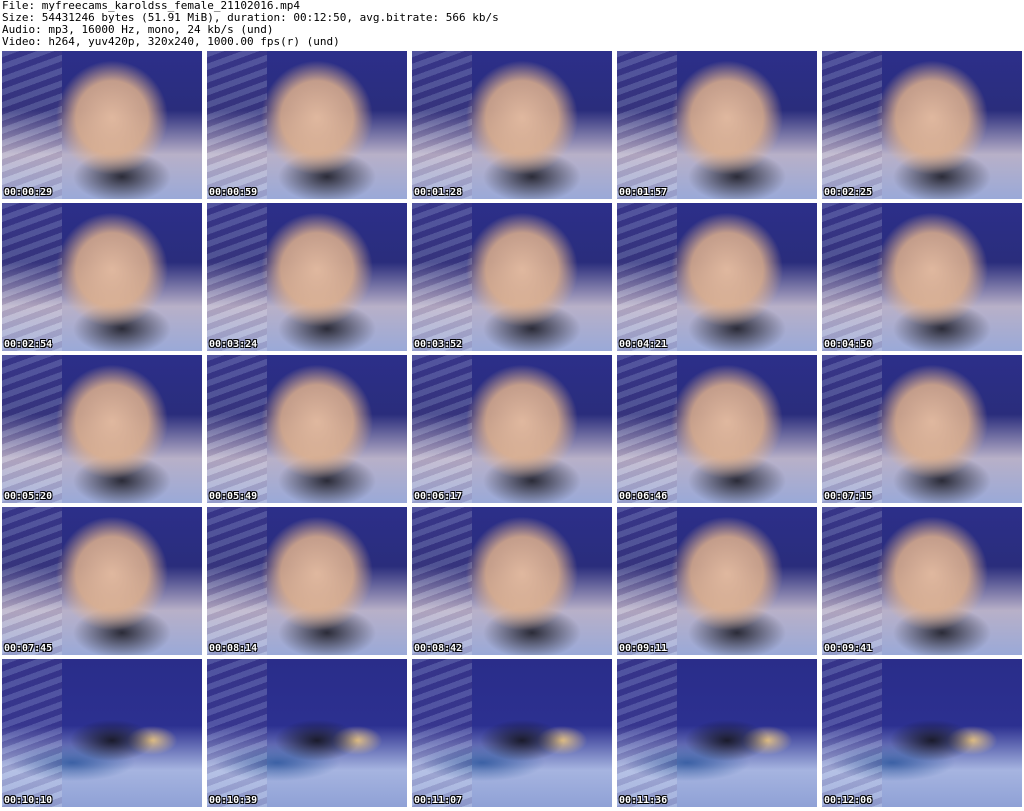 This screenshot has height=811, width=1024. Describe the element at coordinates (717, 277) in the screenshot. I see `thumbnail: 00:04:21` at that location.